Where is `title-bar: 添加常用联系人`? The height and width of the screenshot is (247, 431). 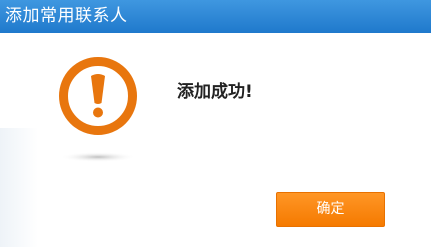 title-bar: 添加常用联系人 is located at coordinates (215, 16).